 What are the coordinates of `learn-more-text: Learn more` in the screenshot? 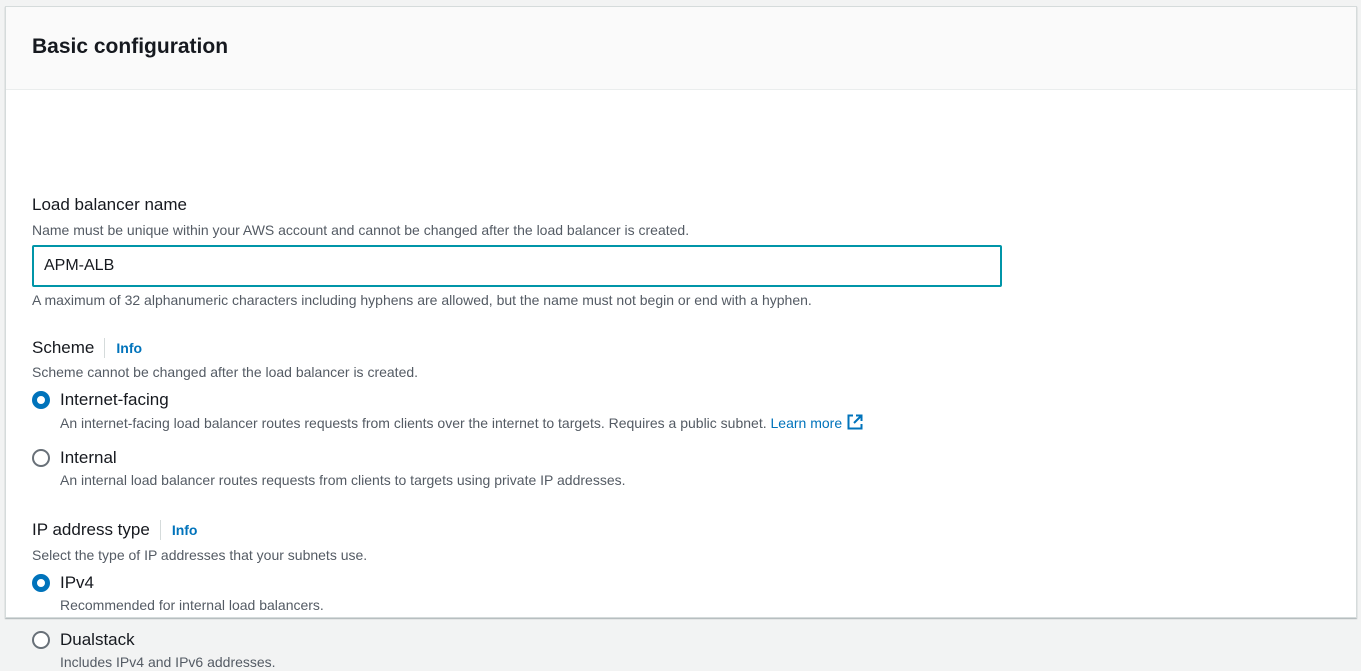 It's located at (807, 423).